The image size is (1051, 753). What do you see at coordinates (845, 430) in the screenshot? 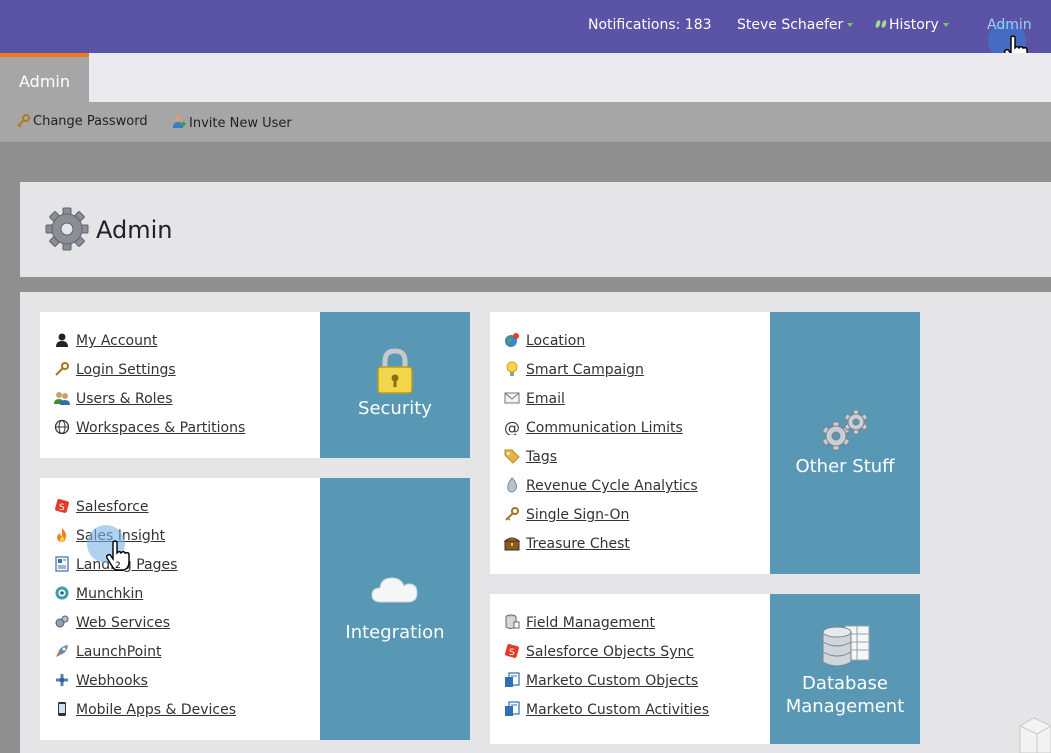
I see `gears-icon` at bounding box center [845, 430].